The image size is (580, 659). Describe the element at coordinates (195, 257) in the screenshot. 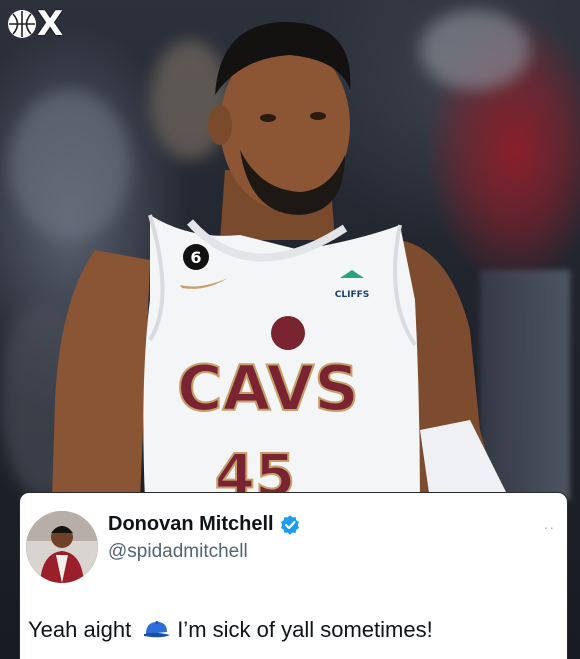

I see `jersey-patch-number: 6` at that location.